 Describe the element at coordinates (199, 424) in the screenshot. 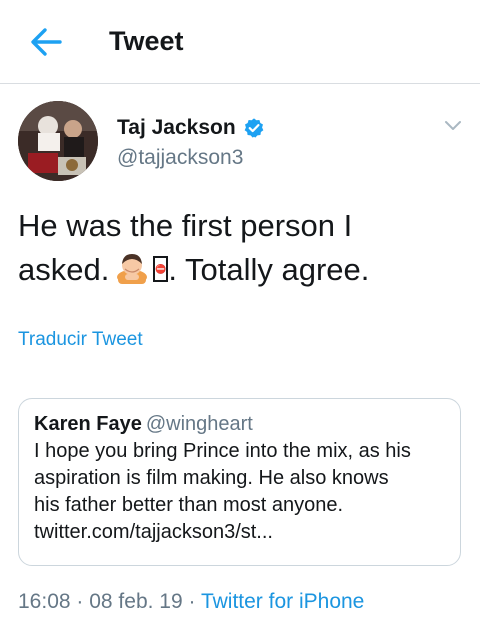

I see `quoted-author-handle: @wingheart` at that location.